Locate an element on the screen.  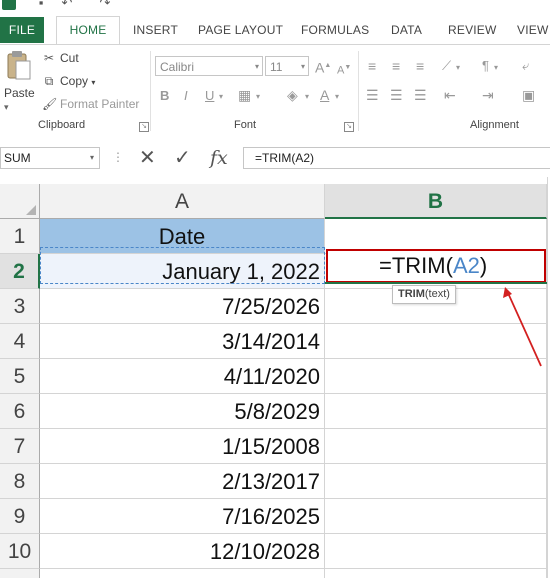
annotation-arrow is located at coordinates (522, 327).